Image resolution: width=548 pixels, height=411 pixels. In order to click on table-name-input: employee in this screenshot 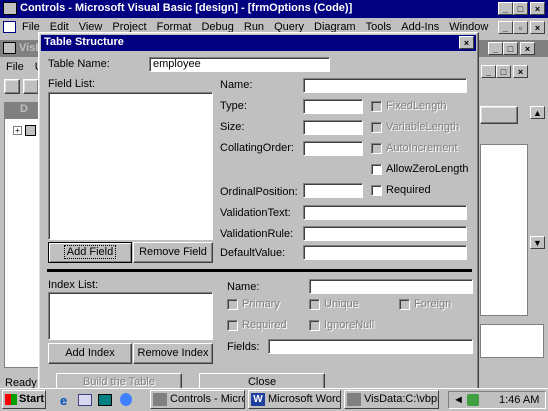, I will do `click(239, 64)`.